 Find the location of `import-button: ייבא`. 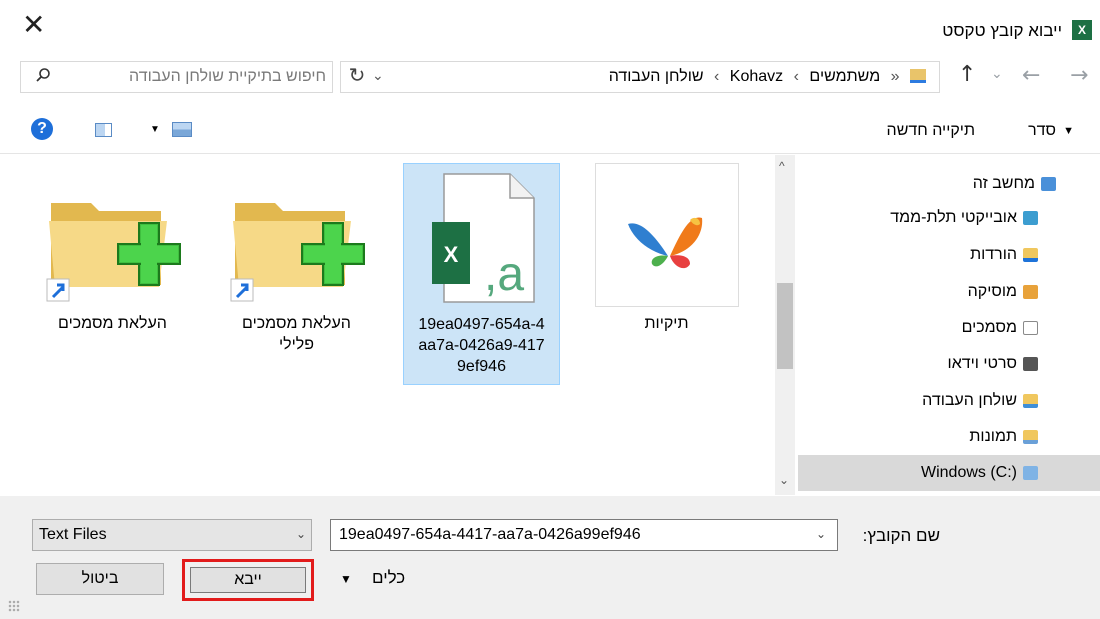

import-button: ייבא is located at coordinates (248, 580).